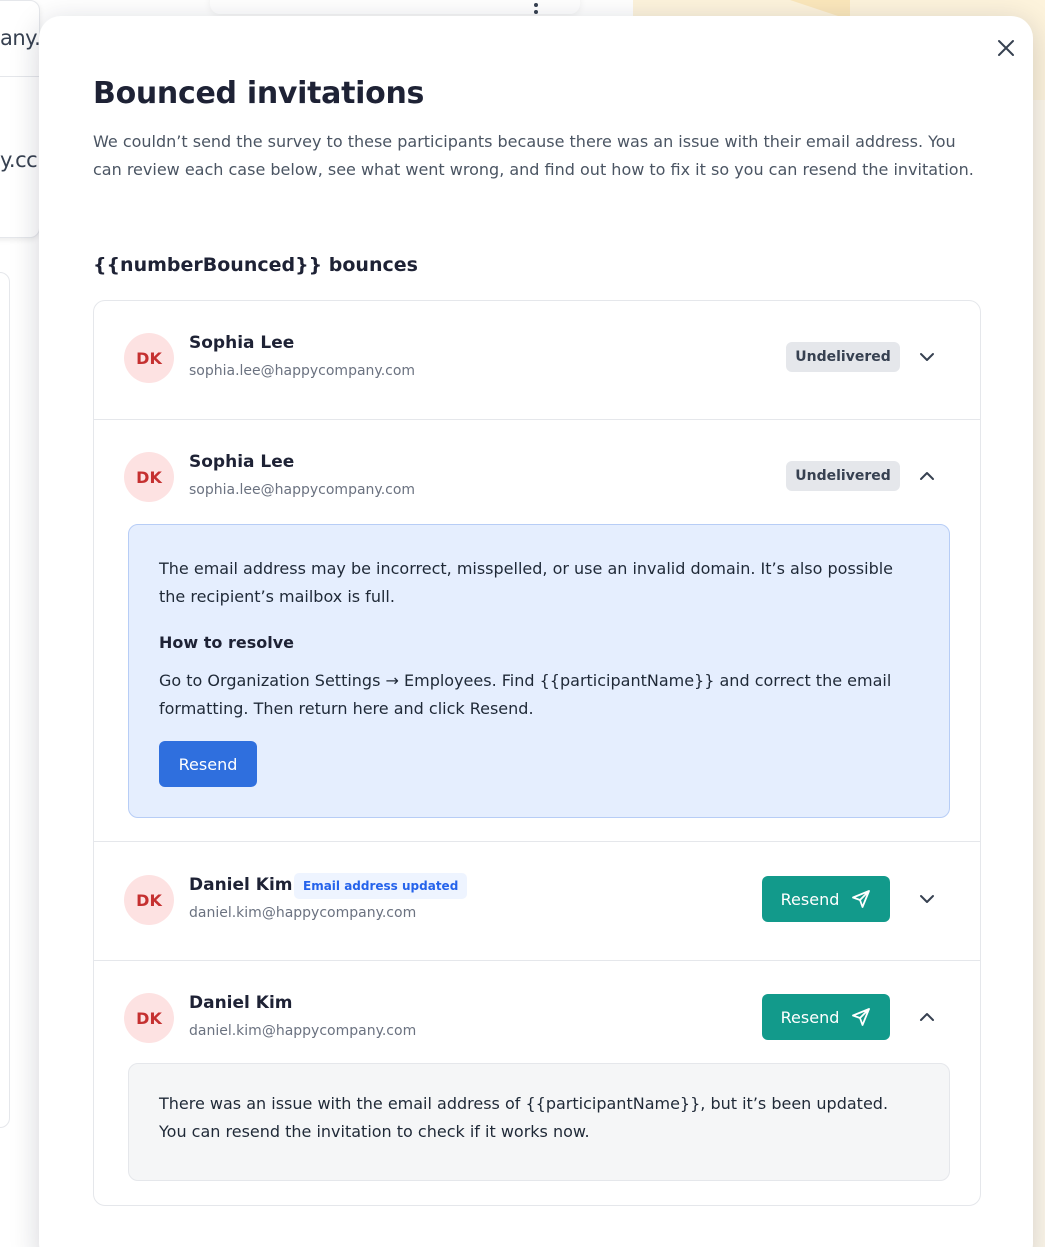 Image resolution: width=1045 pixels, height=1247 pixels. I want to click on resolve-heading: How to resolve, so click(226, 642).